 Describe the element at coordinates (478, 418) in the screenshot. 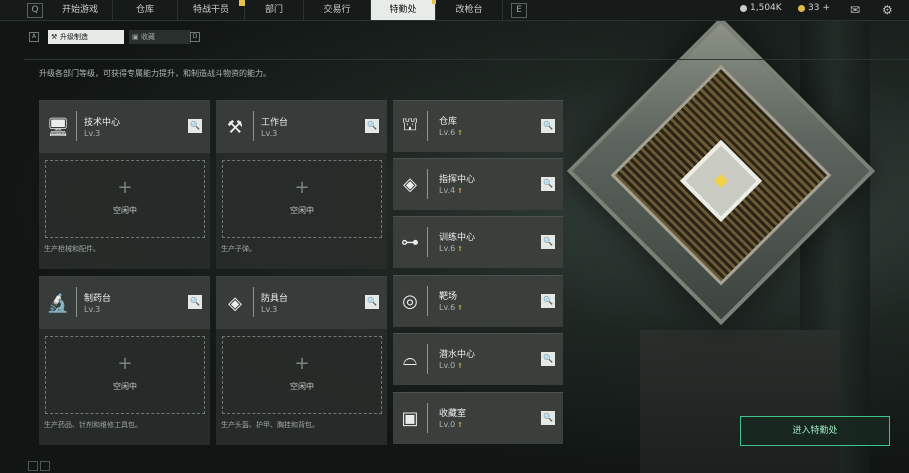

I see `card-collection-room: ▣ 收藏室 Lv.0 ⇑ 🔍` at that location.